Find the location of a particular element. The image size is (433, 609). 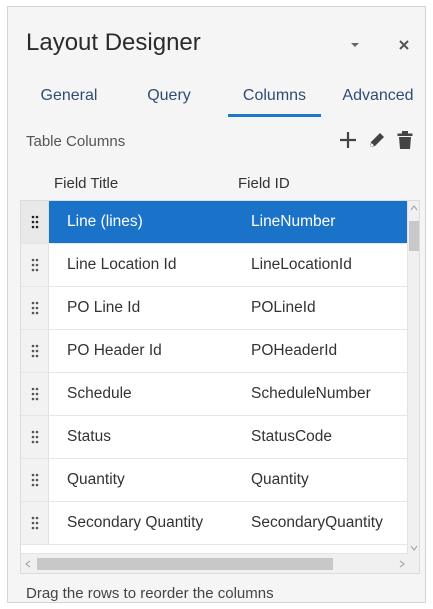

field-id-cell: LineLocationId is located at coordinates (301, 264).